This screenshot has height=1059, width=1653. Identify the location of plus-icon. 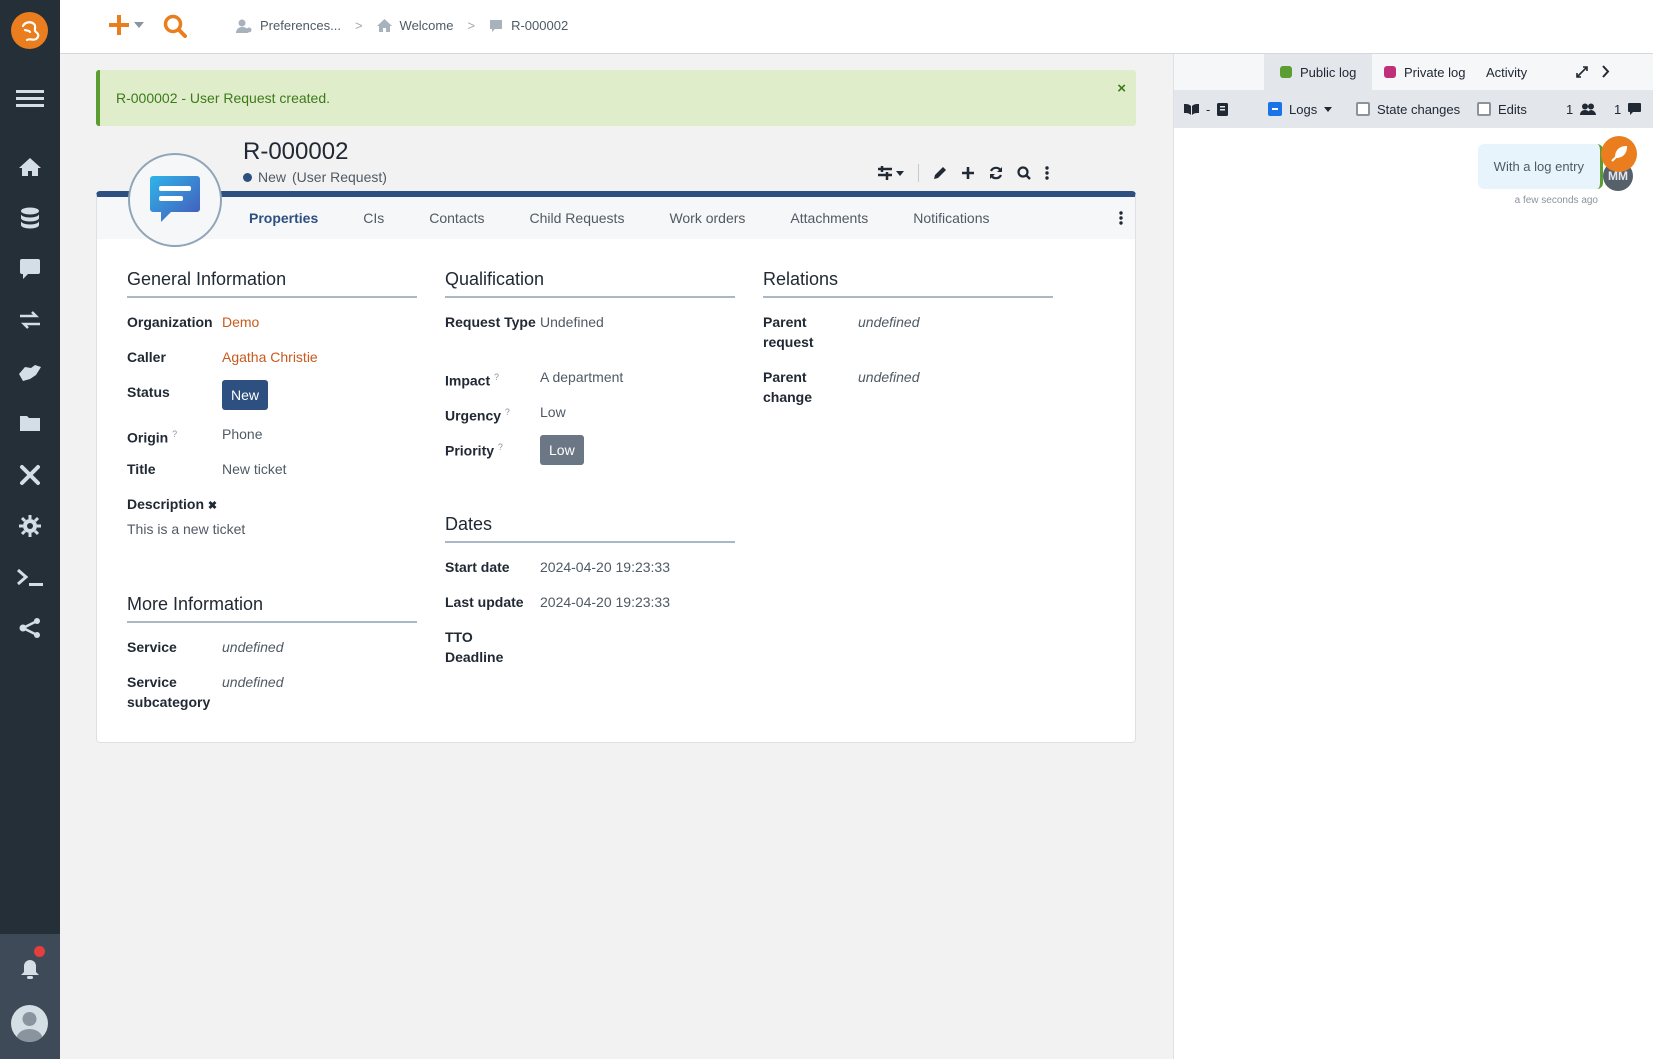
(968, 173).